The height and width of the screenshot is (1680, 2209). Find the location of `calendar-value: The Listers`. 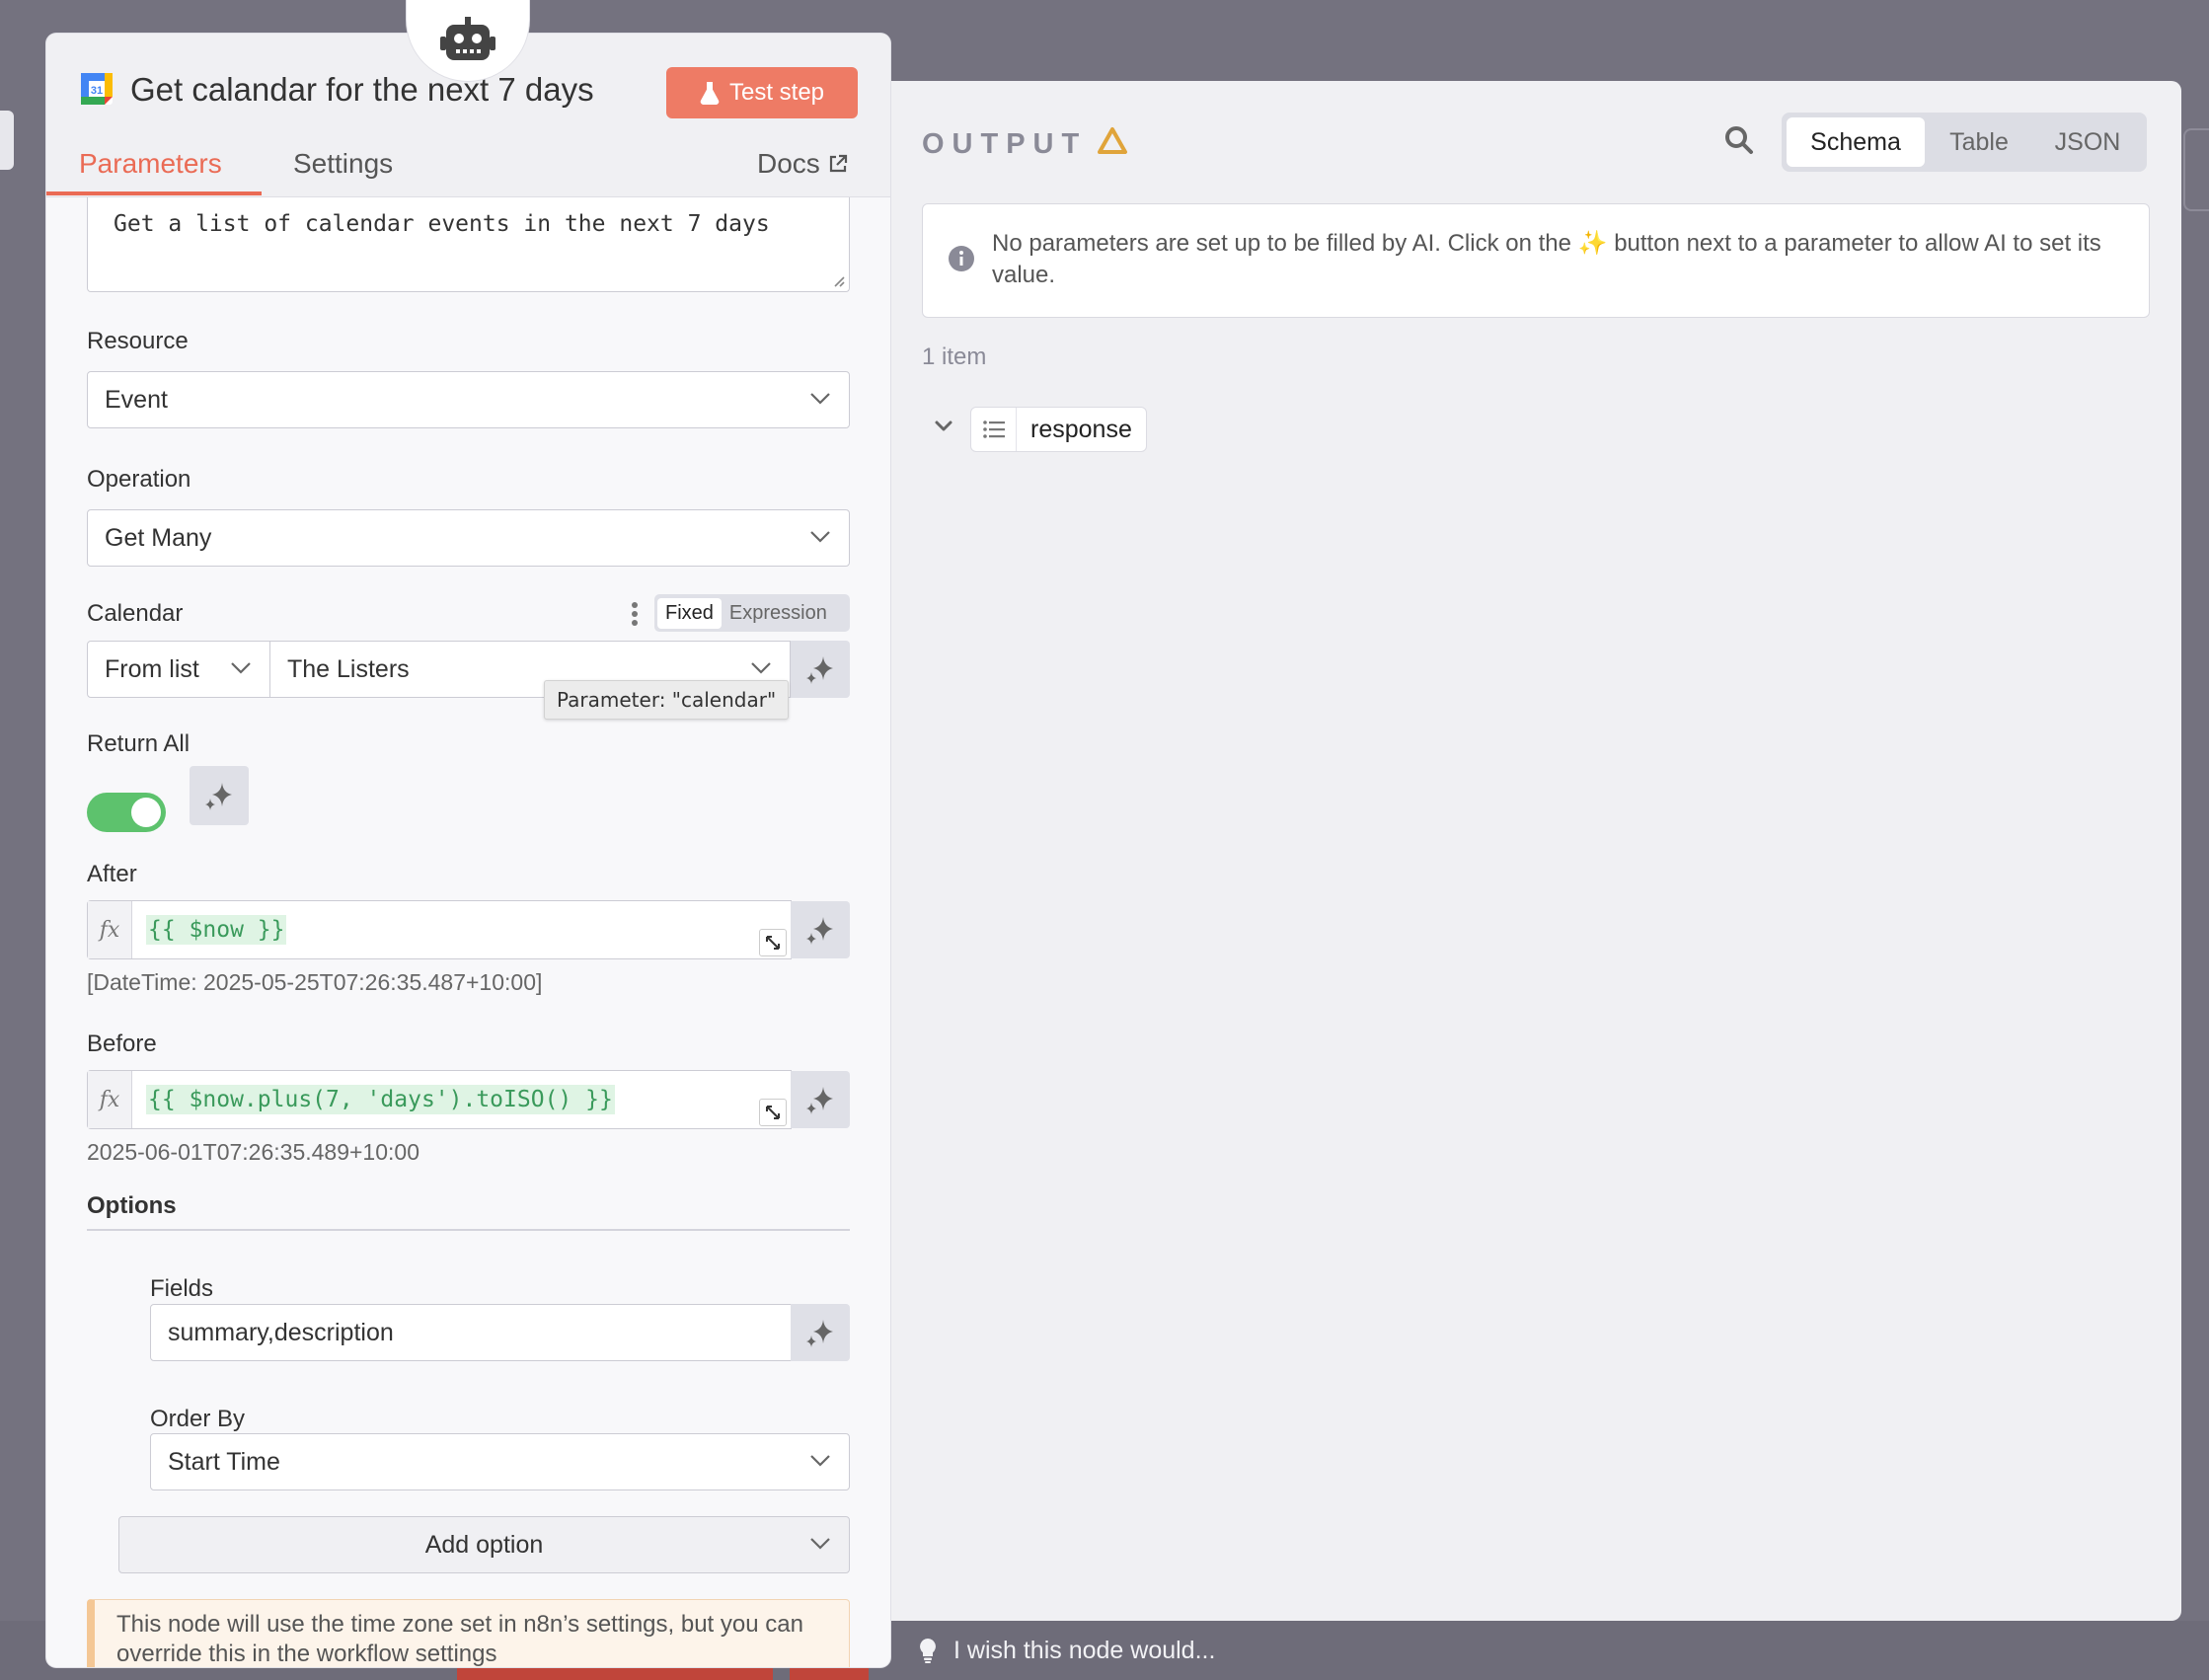

calendar-value: The Listers is located at coordinates (348, 668).